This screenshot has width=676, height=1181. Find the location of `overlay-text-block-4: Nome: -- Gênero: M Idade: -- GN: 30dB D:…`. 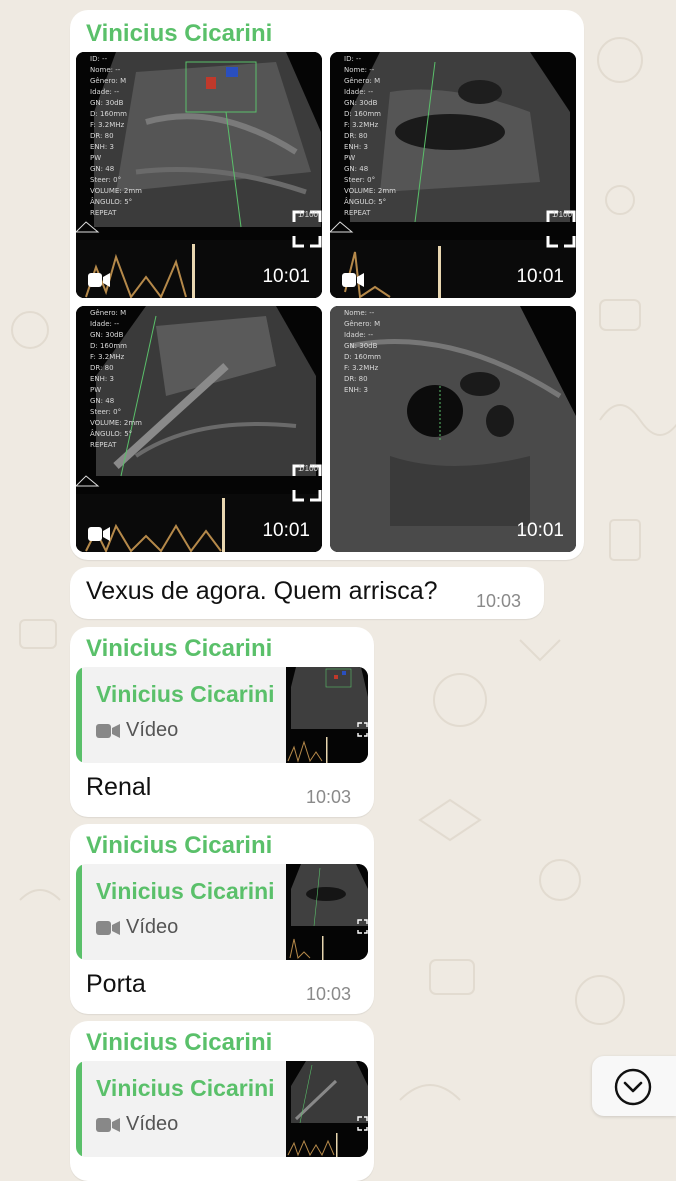

overlay-text-block-4: Nome: -- Gênero: M Idade: -- GN: 30dB D:… is located at coordinates (362, 352).